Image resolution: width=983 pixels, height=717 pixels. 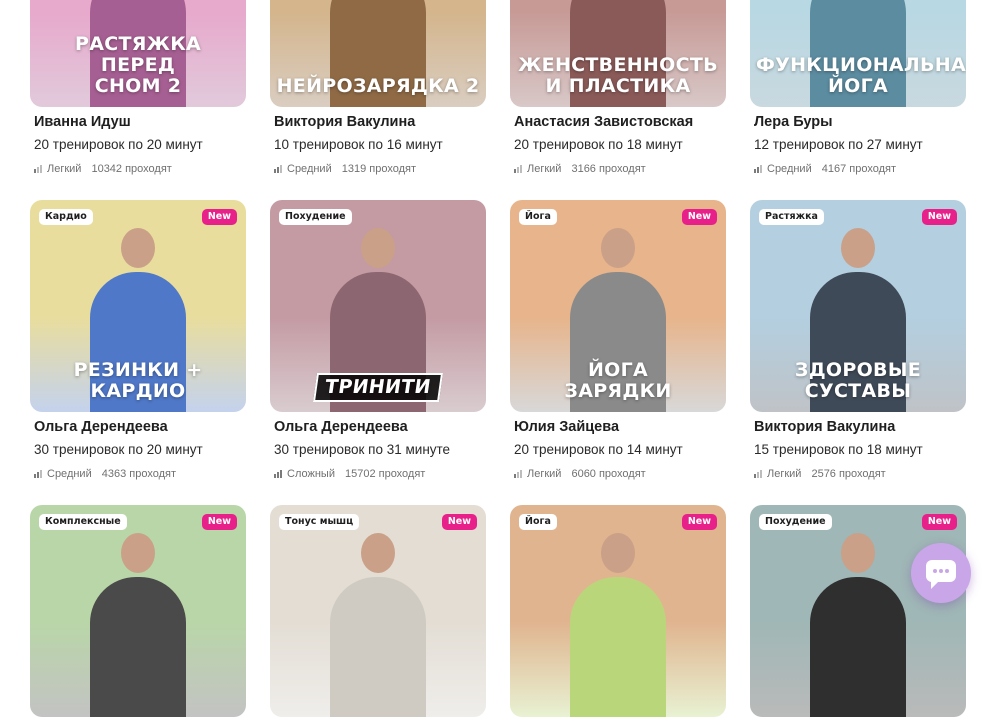 What do you see at coordinates (860, 474) in the screenshot?
I see `program-meta: Легкий 2576 проходят` at bounding box center [860, 474].